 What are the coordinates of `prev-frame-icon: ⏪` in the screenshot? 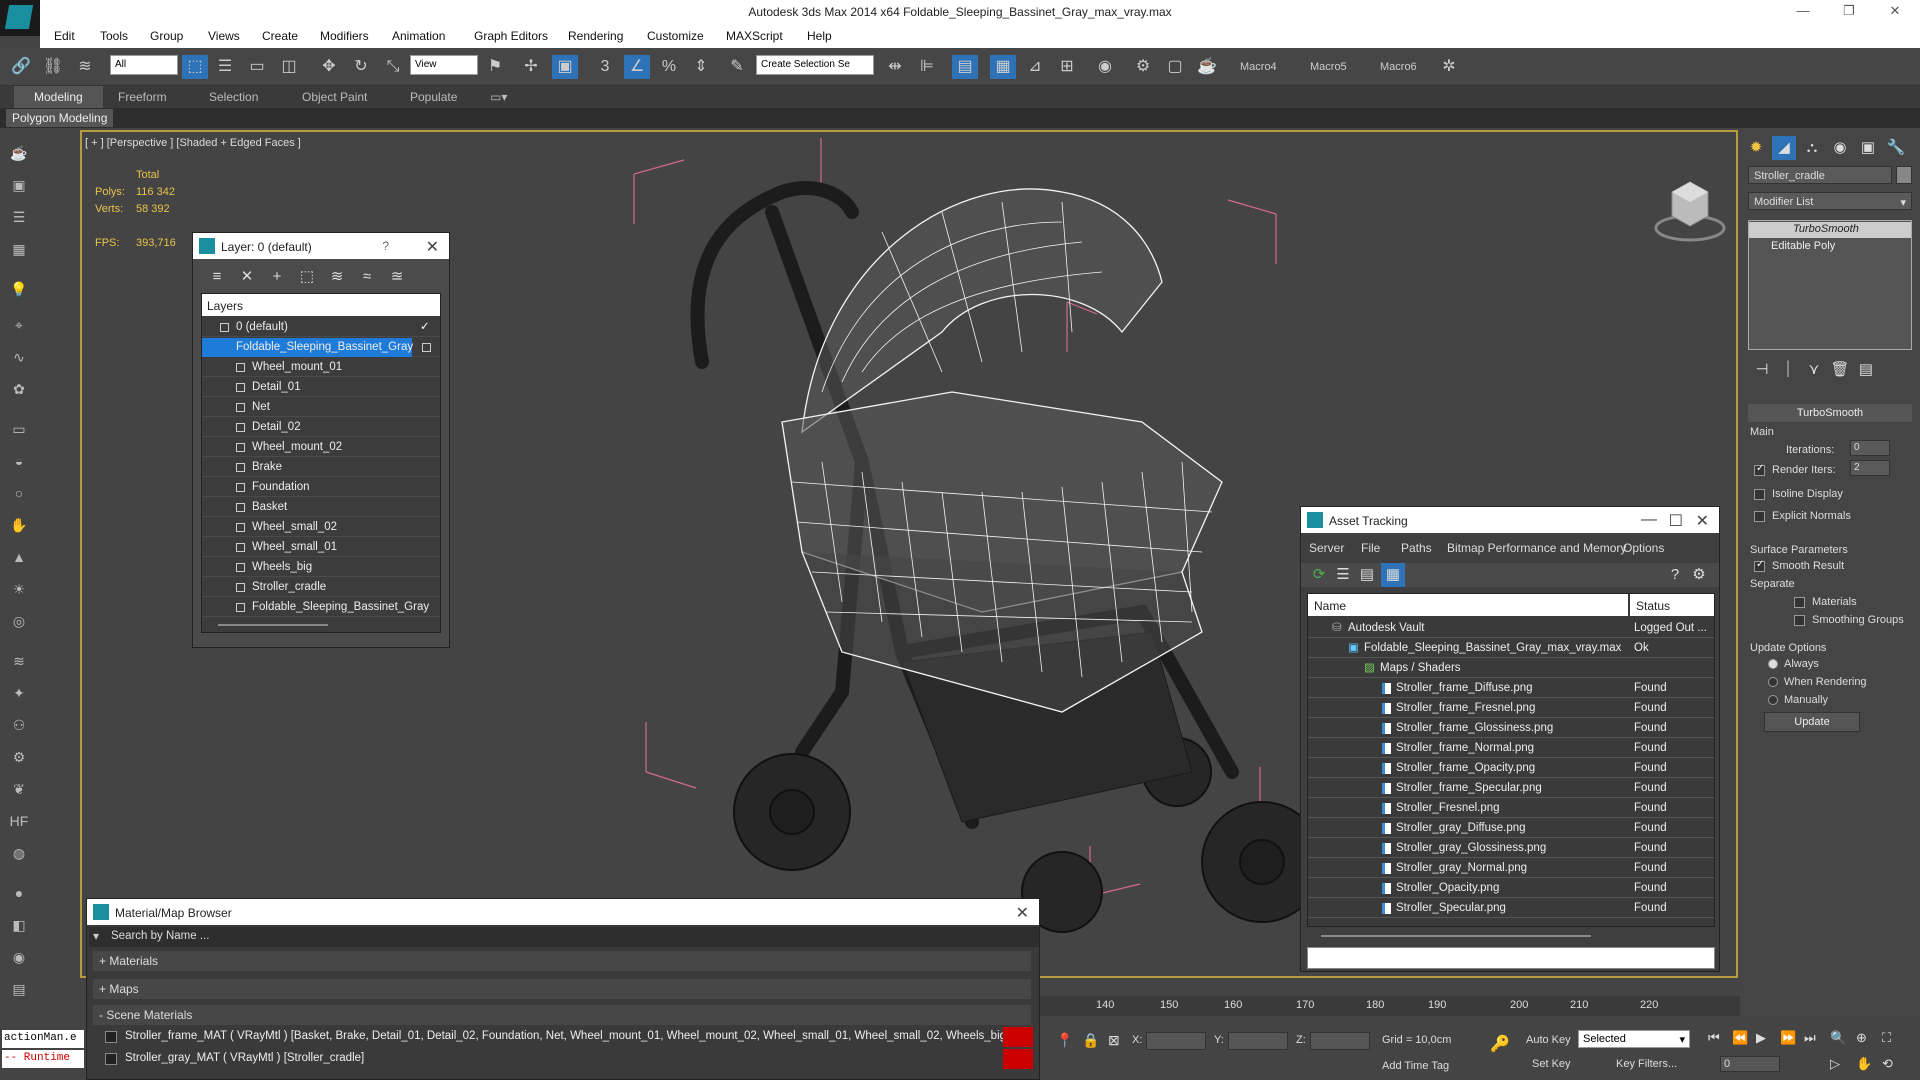 It's located at (1740, 1038).